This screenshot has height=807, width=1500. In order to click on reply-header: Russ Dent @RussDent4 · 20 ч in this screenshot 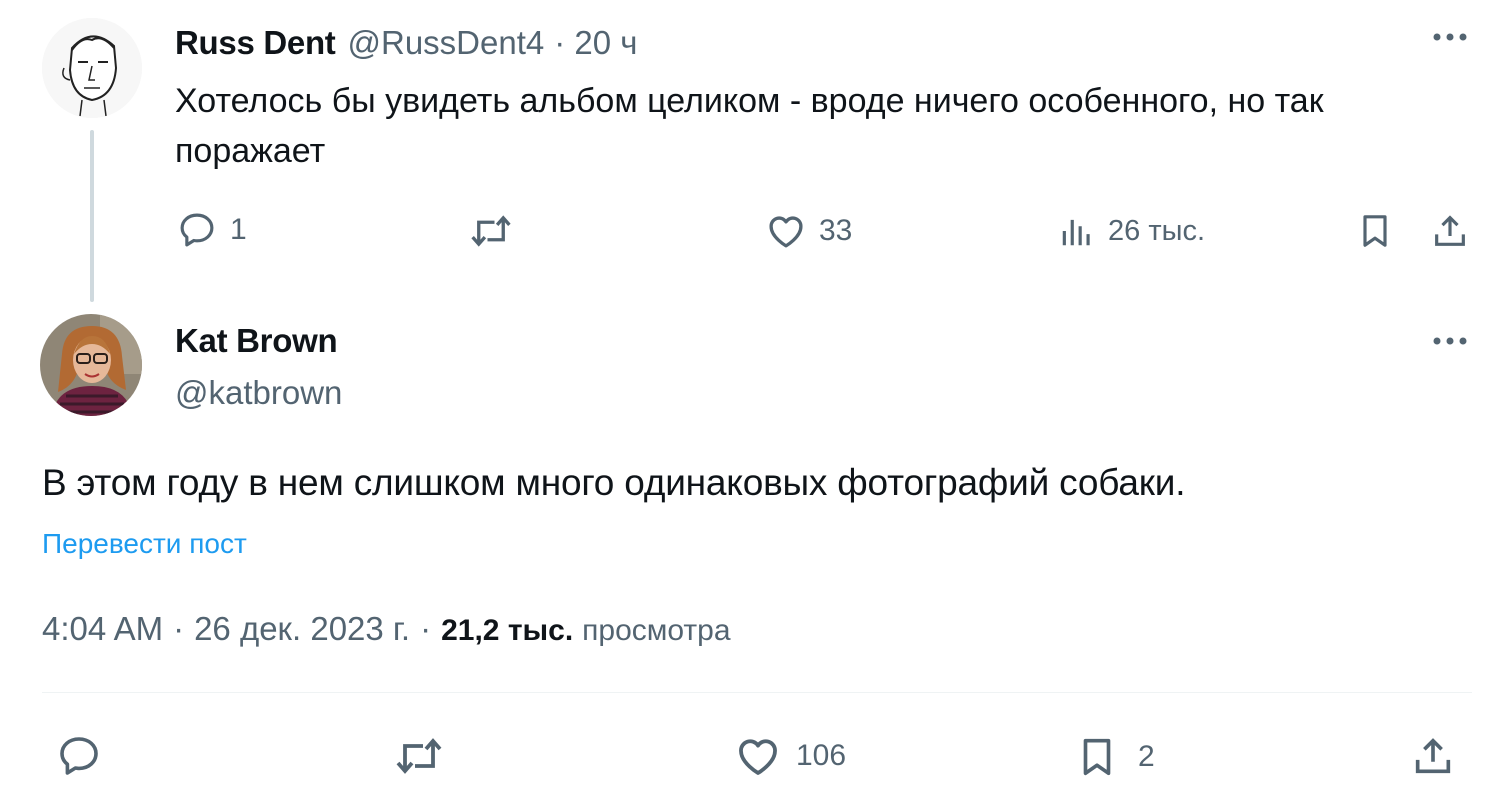, I will do `click(406, 43)`.